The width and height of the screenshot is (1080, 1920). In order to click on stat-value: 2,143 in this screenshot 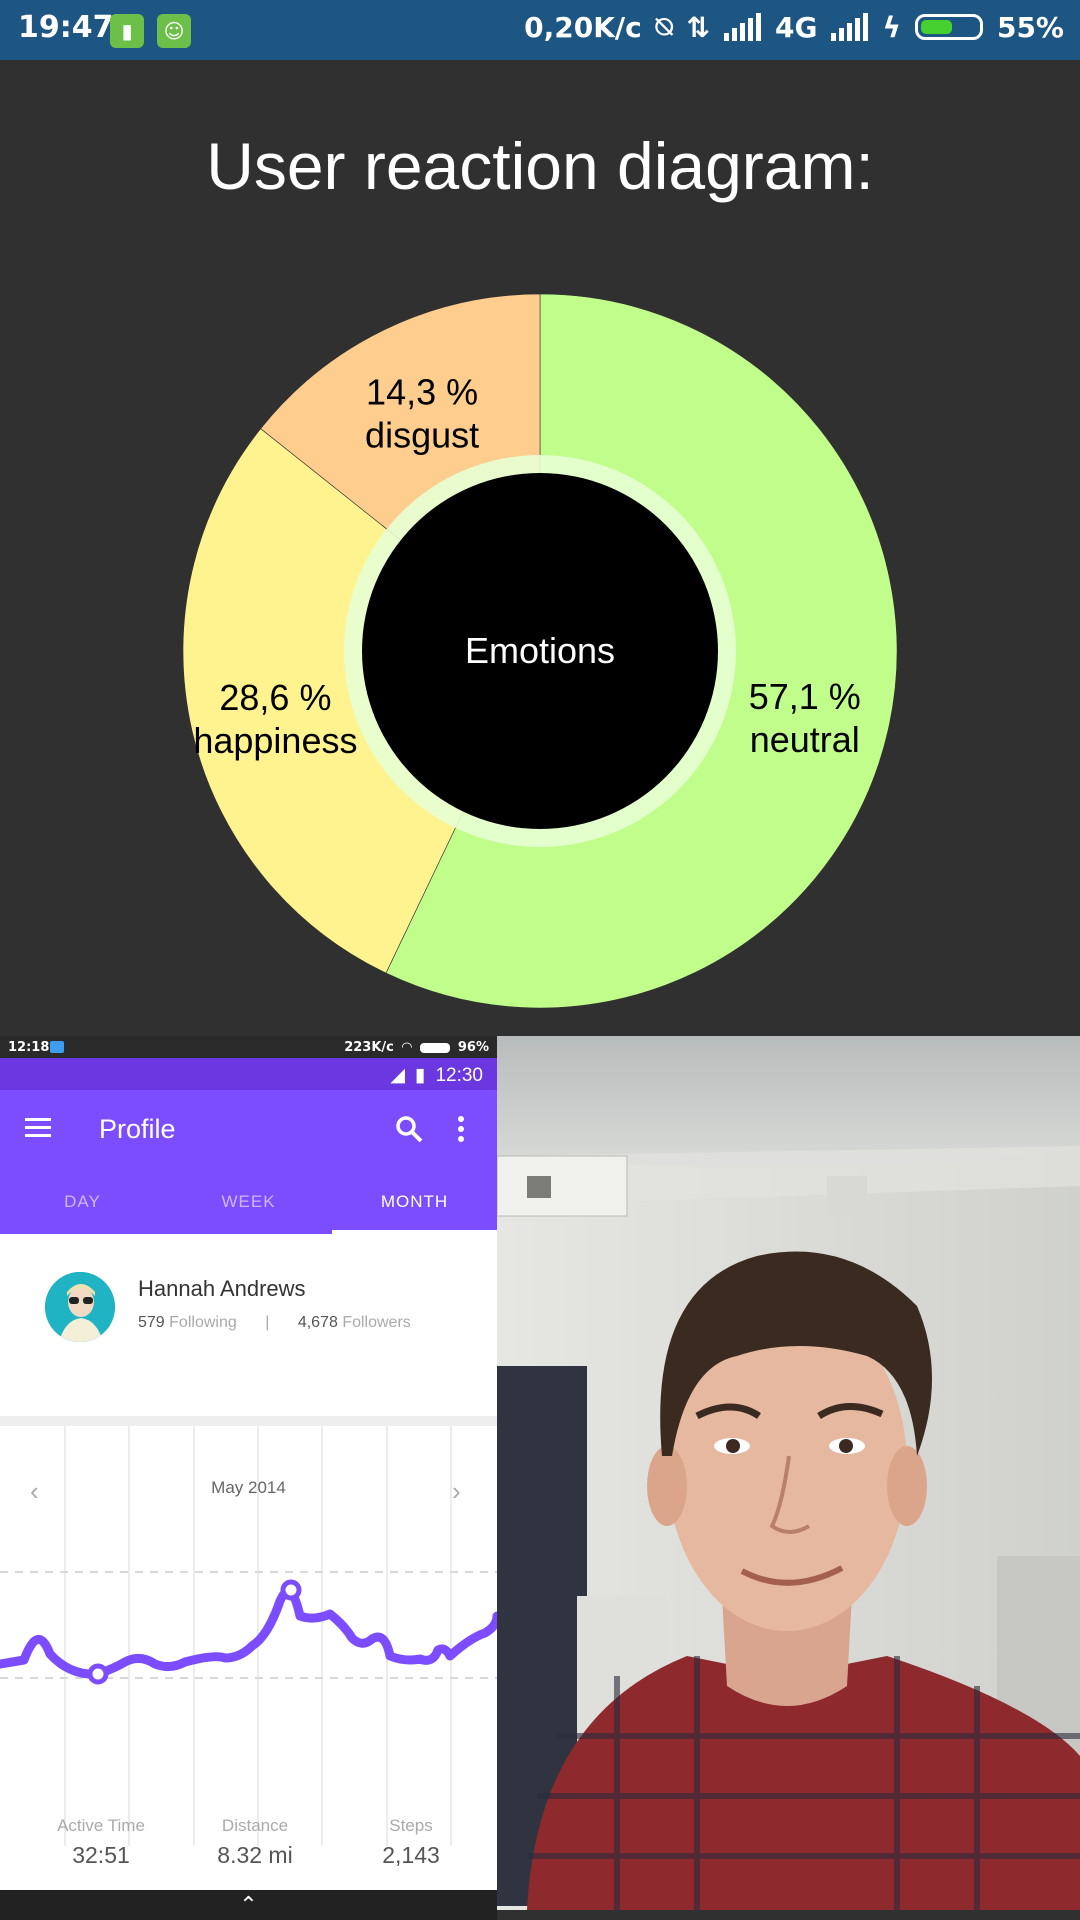, I will do `click(411, 1855)`.